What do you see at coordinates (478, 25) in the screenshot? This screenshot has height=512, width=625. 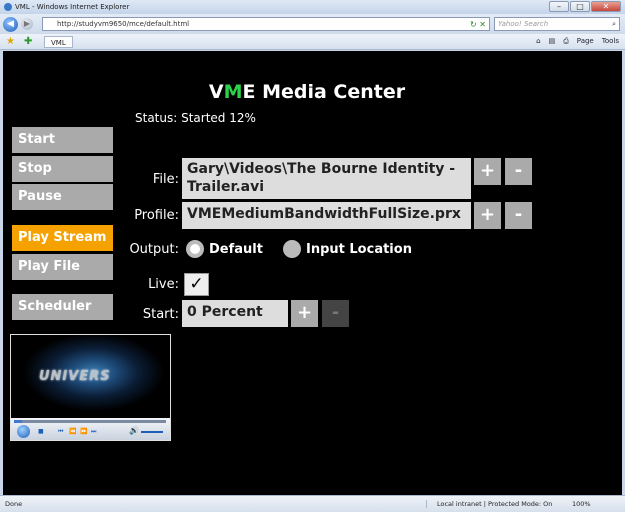 I see `refresh-stop-icons: ↻ ✕` at bounding box center [478, 25].